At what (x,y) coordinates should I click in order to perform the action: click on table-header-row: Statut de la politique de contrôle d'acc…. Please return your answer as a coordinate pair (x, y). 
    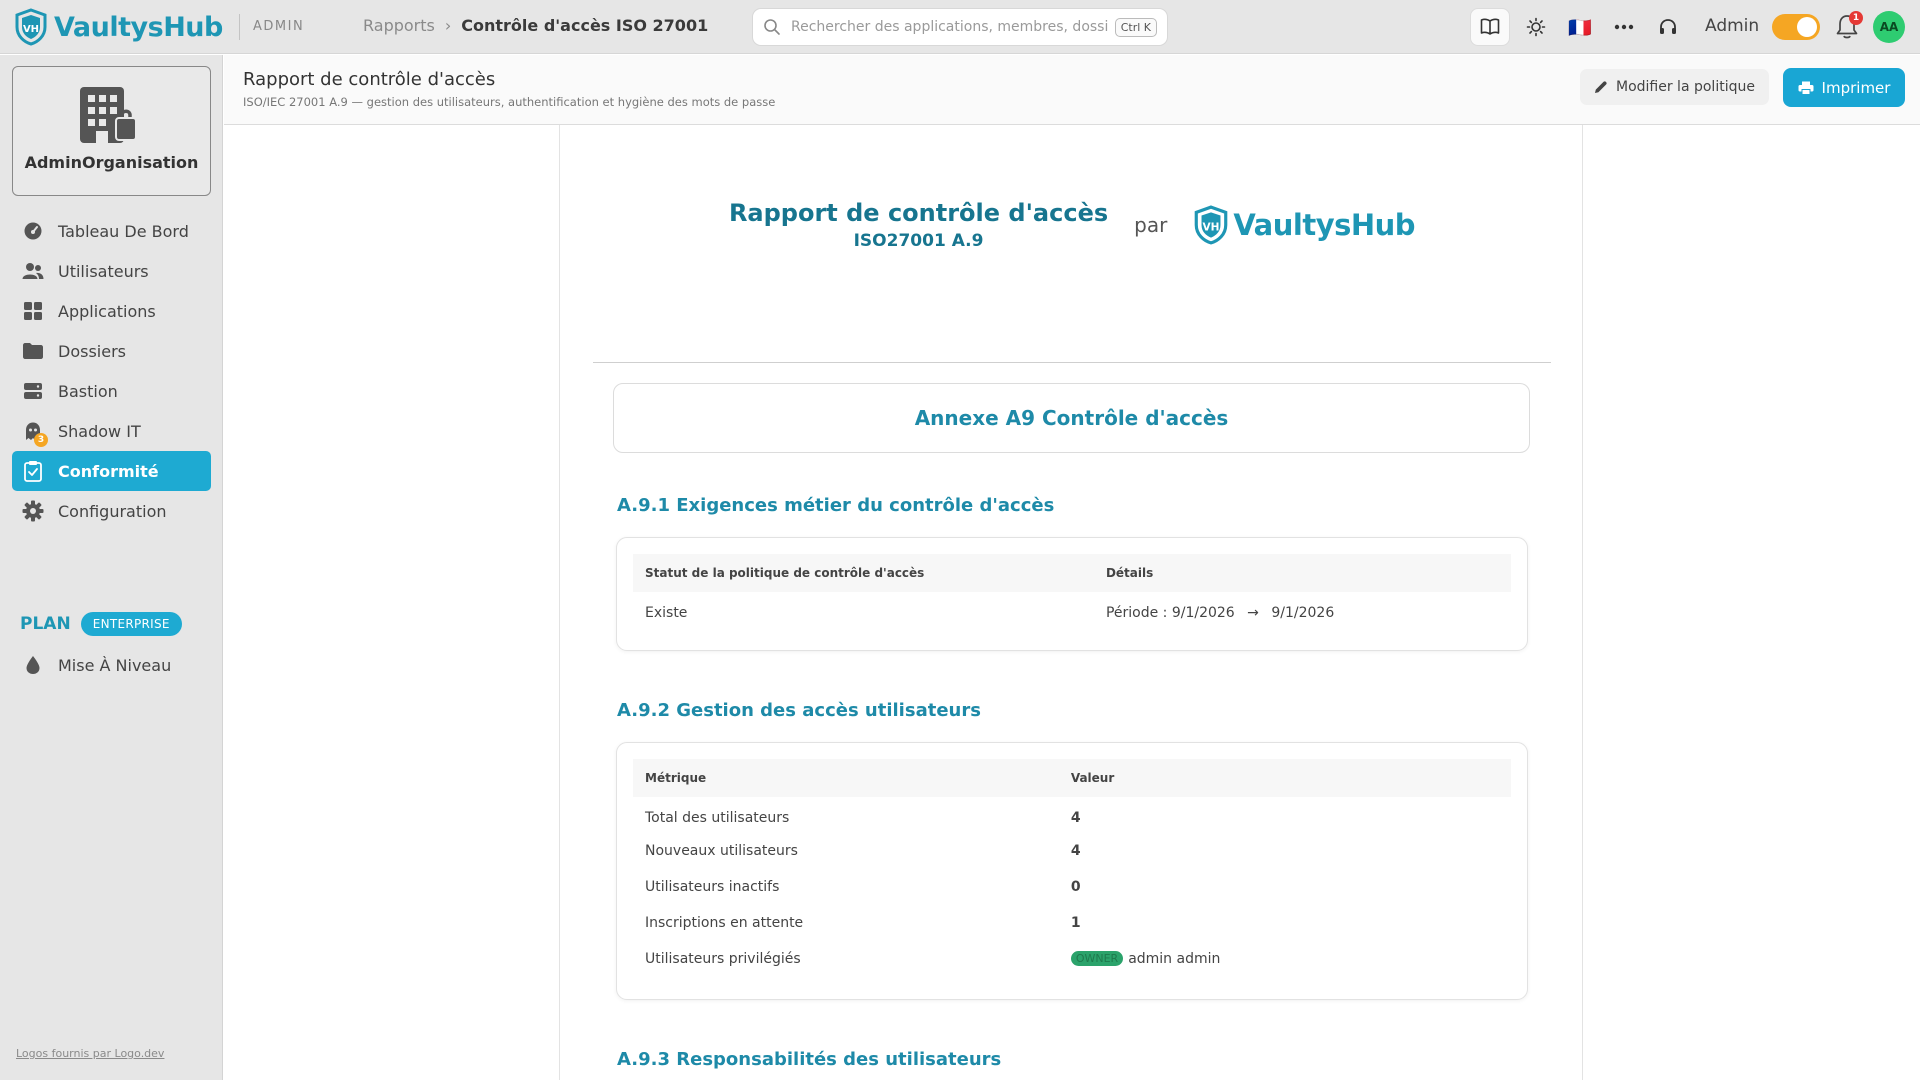
    Looking at the image, I should click on (1072, 573).